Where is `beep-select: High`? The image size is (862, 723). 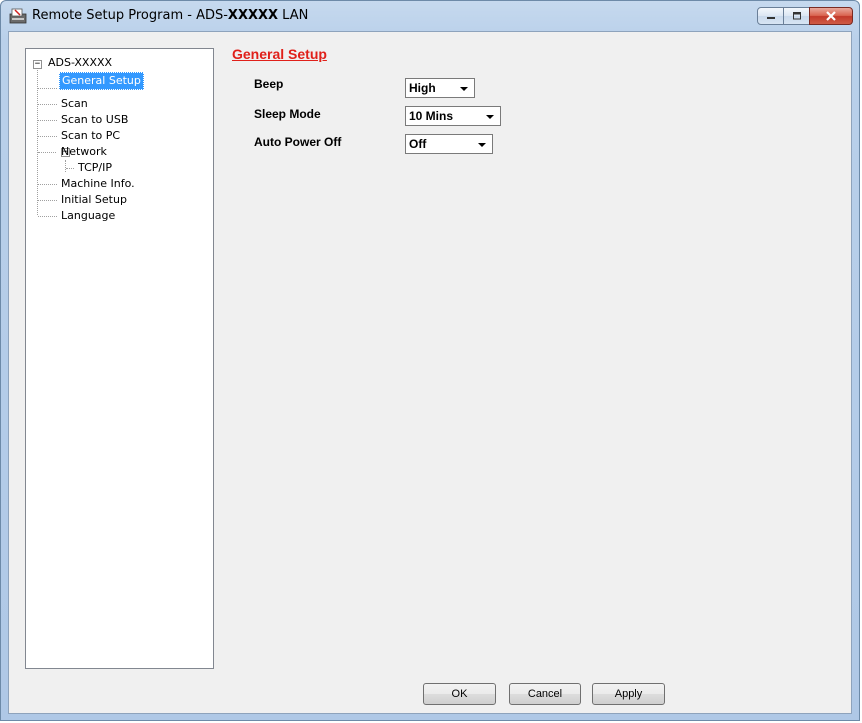
beep-select: High is located at coordinates (440, 88).